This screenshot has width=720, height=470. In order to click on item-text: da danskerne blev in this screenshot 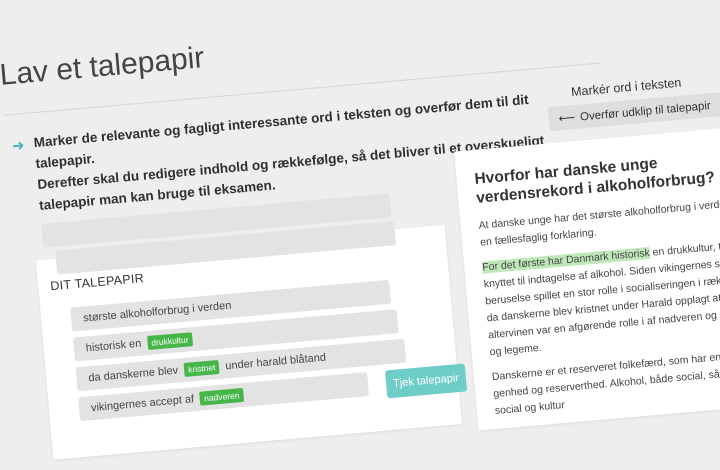, I will do `click(133, 374)`.